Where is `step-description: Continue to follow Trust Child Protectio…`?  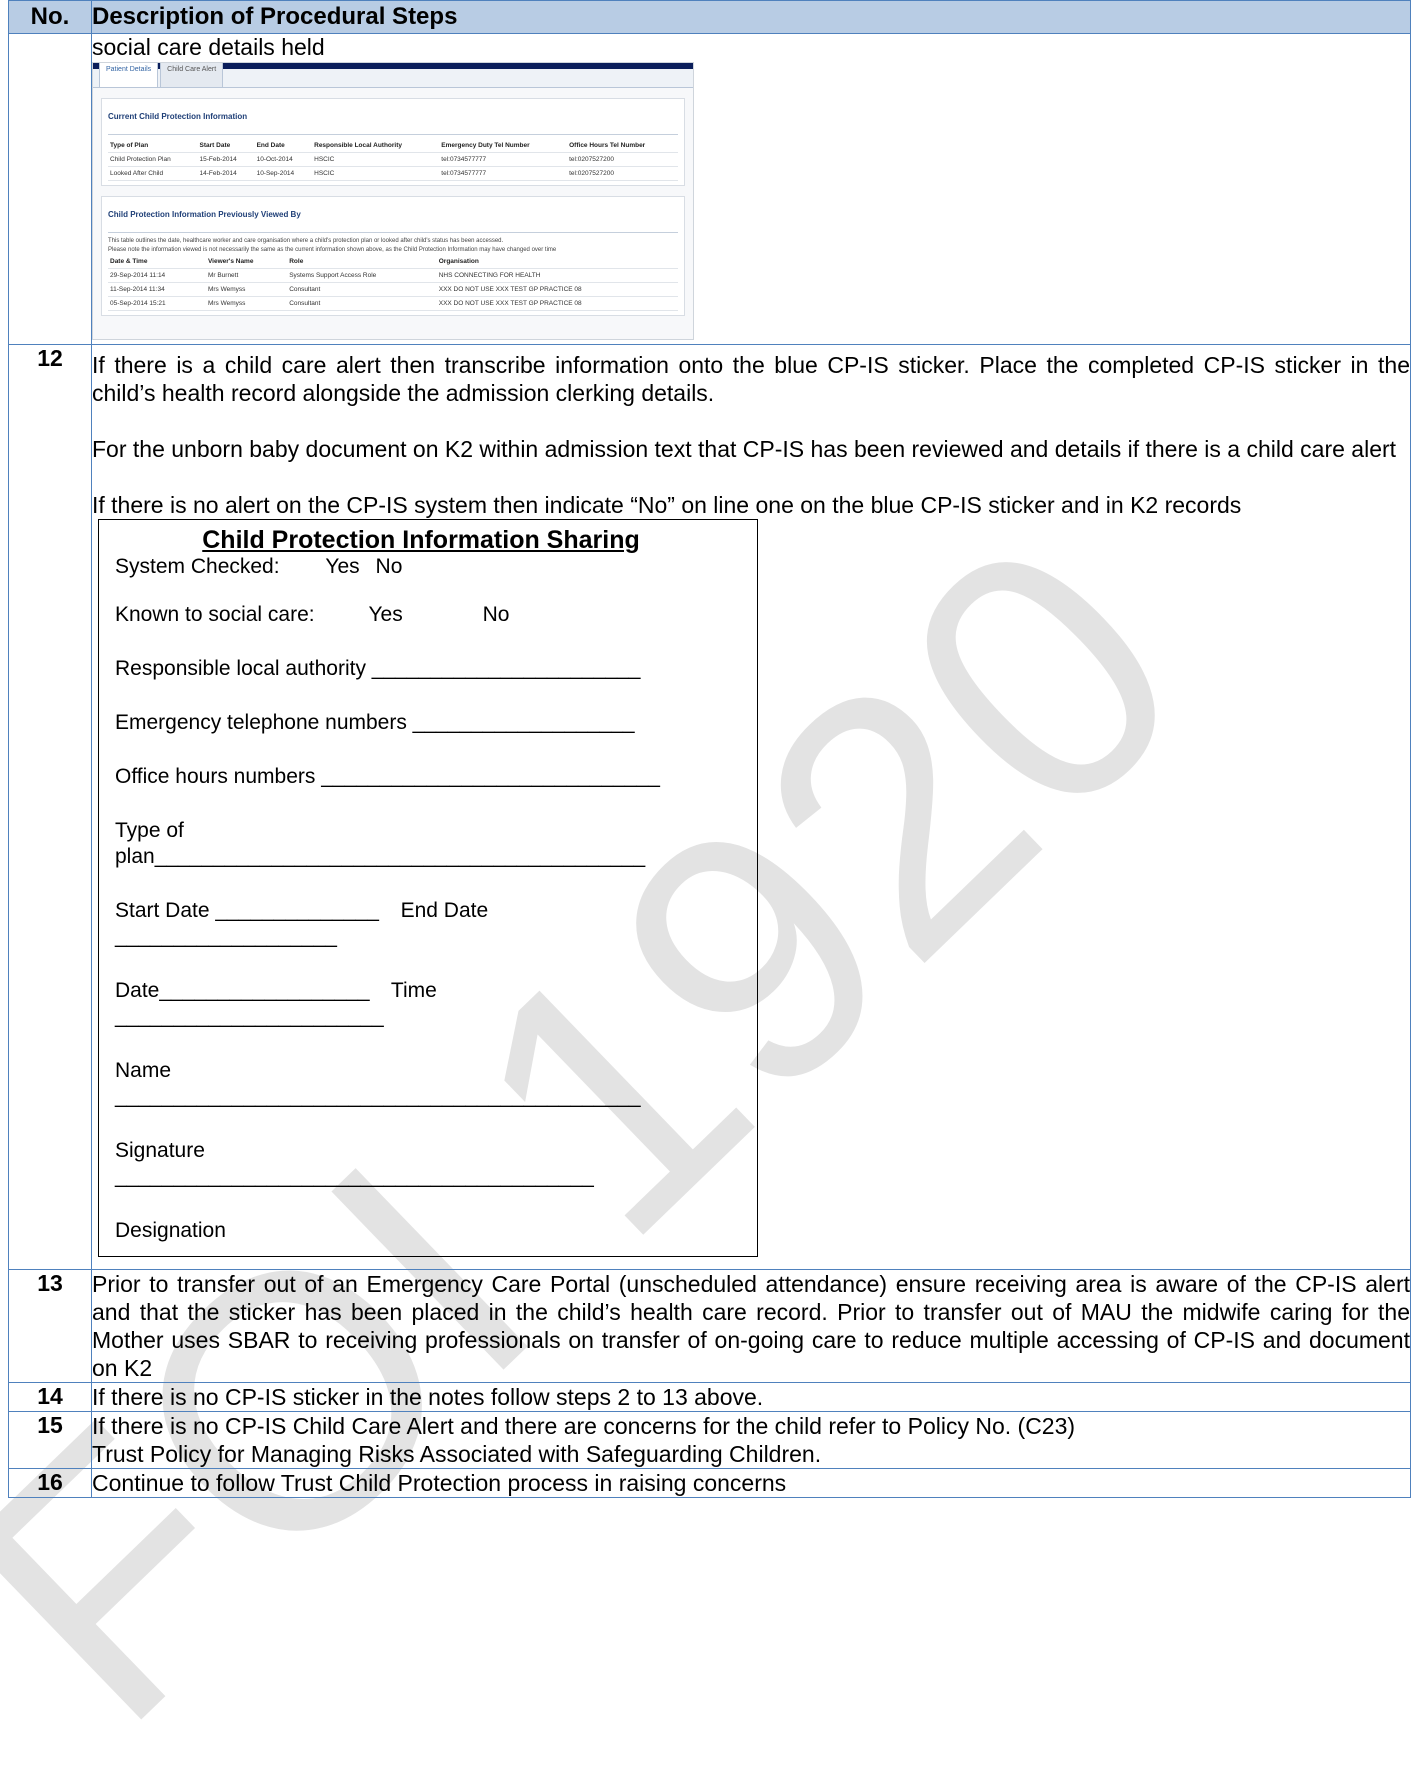
step-description: Continue to follow Trust Child Protectio… is located at coordinates (751, 1483).